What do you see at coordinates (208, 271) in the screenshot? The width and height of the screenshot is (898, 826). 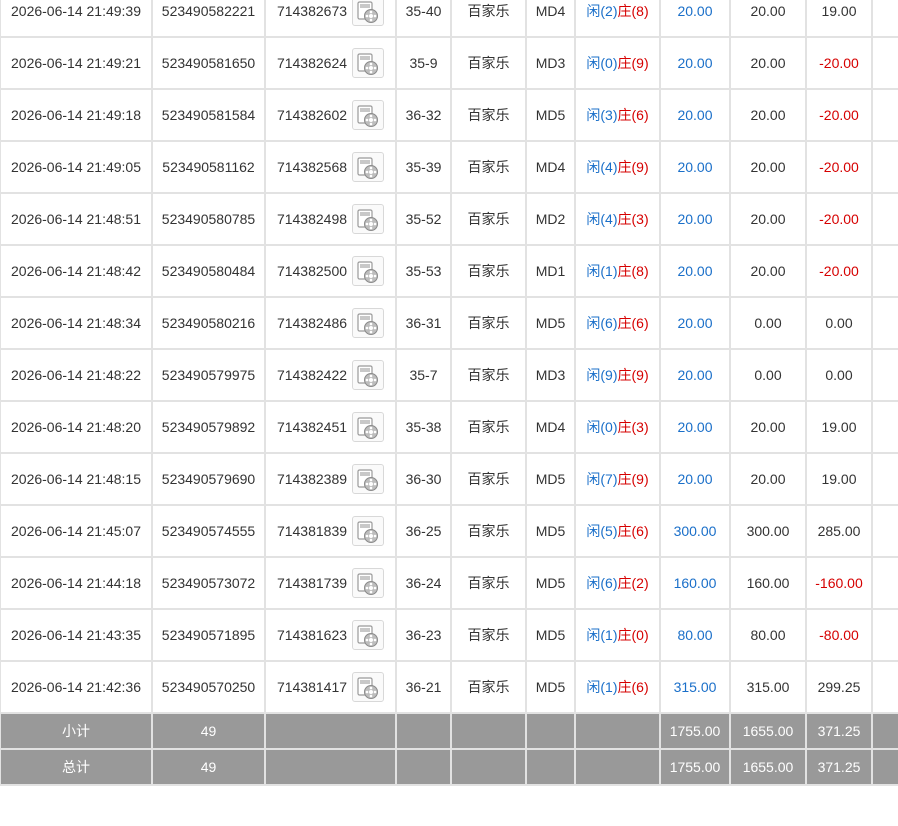 I see `order-number: 523490580484` at bounding box center [208, 271].